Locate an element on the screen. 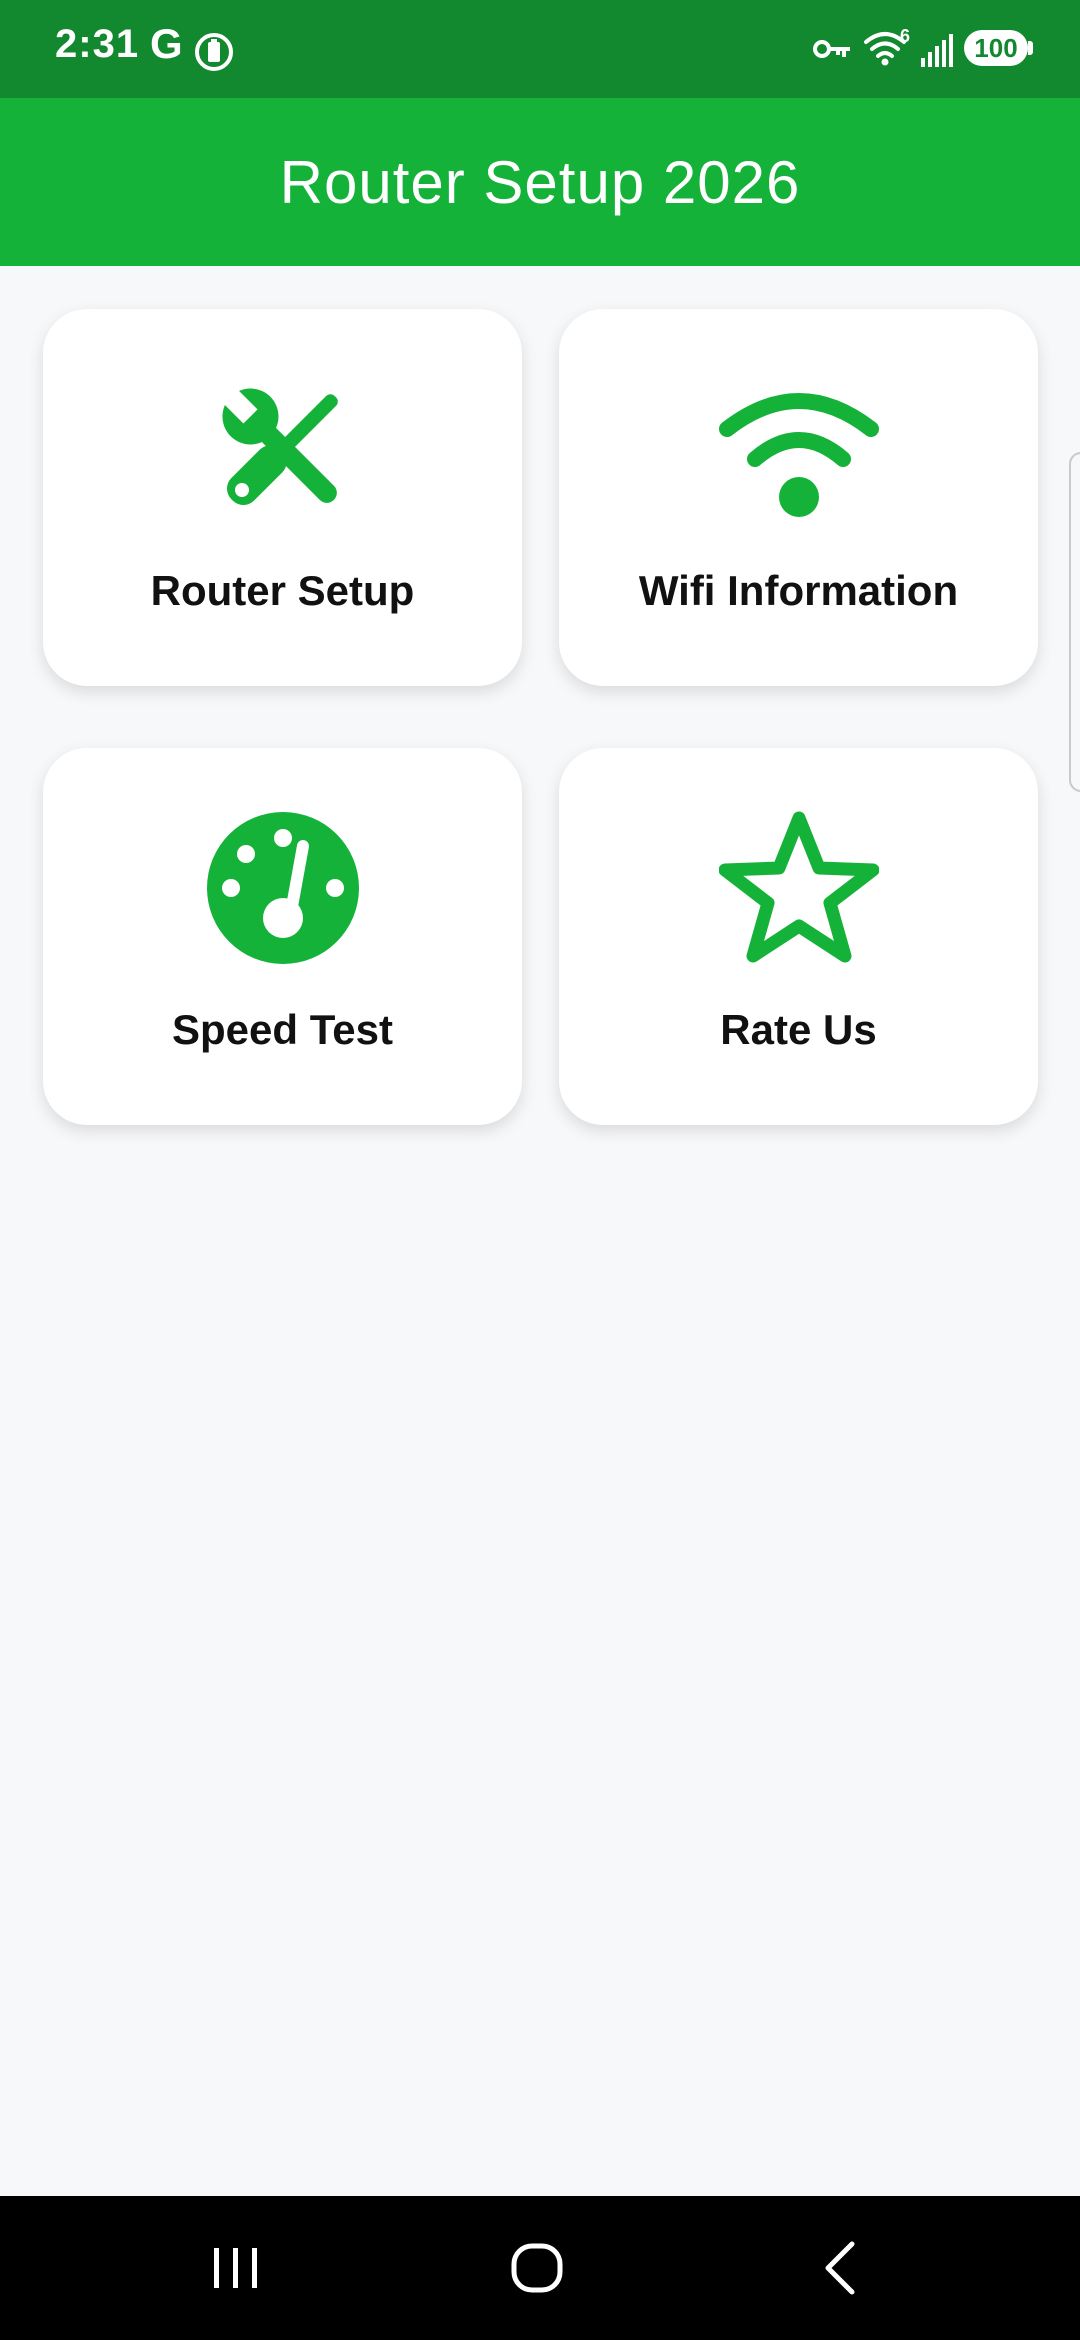 This screenshot has width=1080, height=2340. router-setup-card: Router Setup is located at coordinates (282, 497).